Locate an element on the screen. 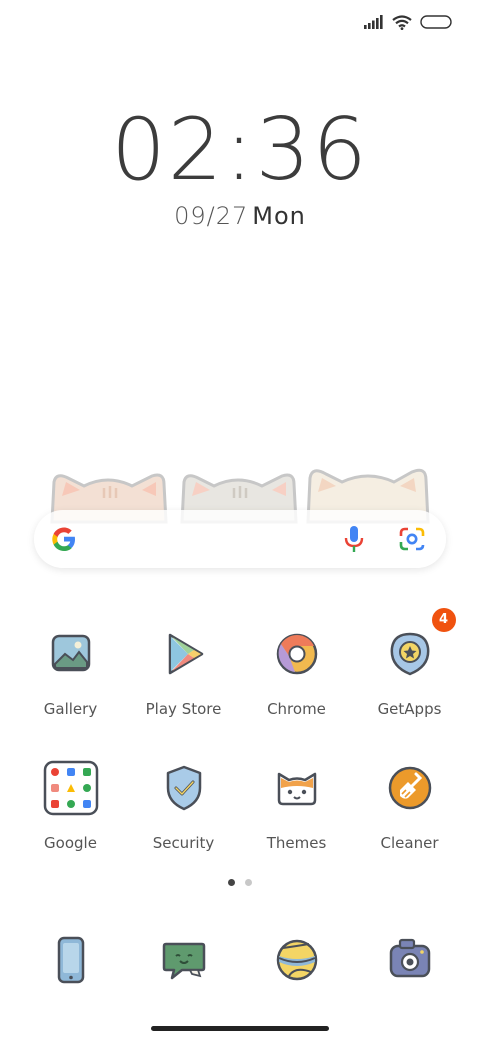  app-label: Cleaner is located at coordinates (409, 843).